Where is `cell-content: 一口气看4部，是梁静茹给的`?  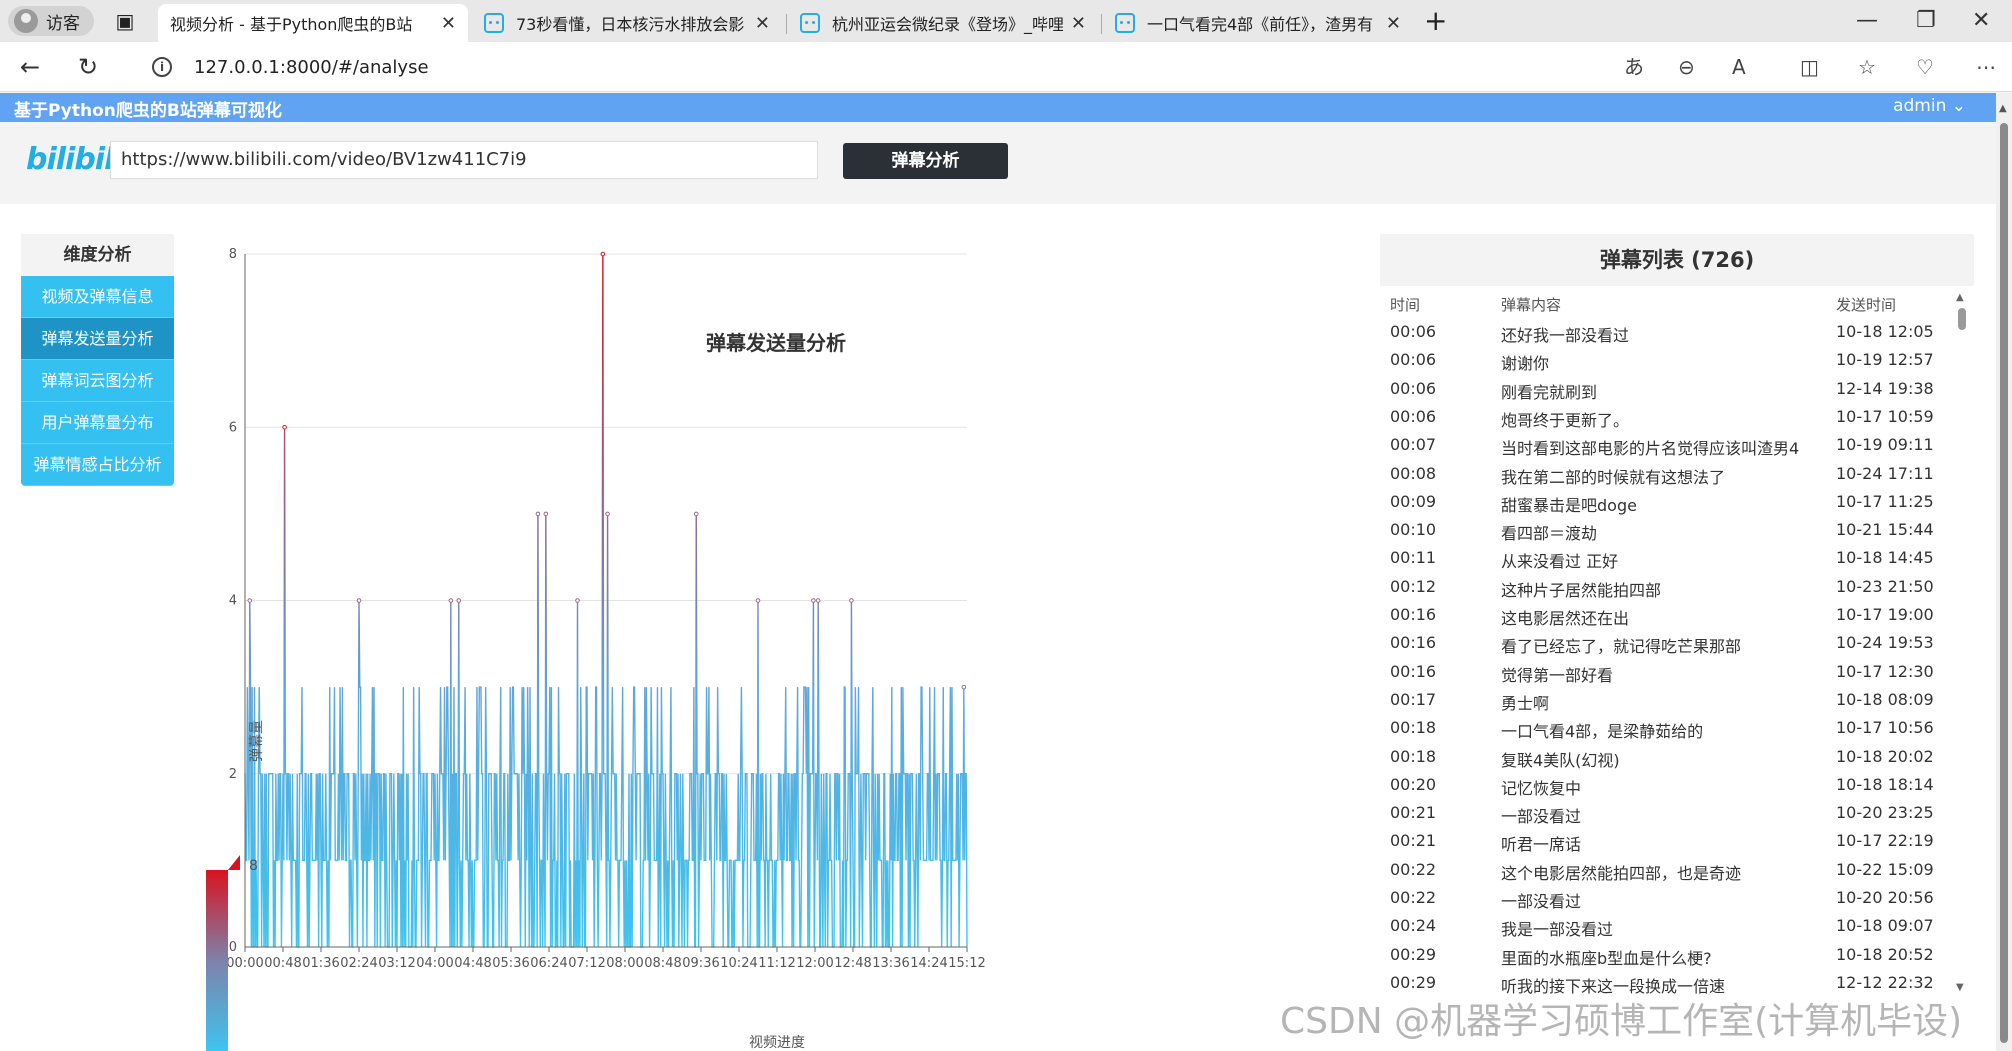 cell-content: 一口气看4部，是梁静茹给的 is located at coordinates (1602, 732).